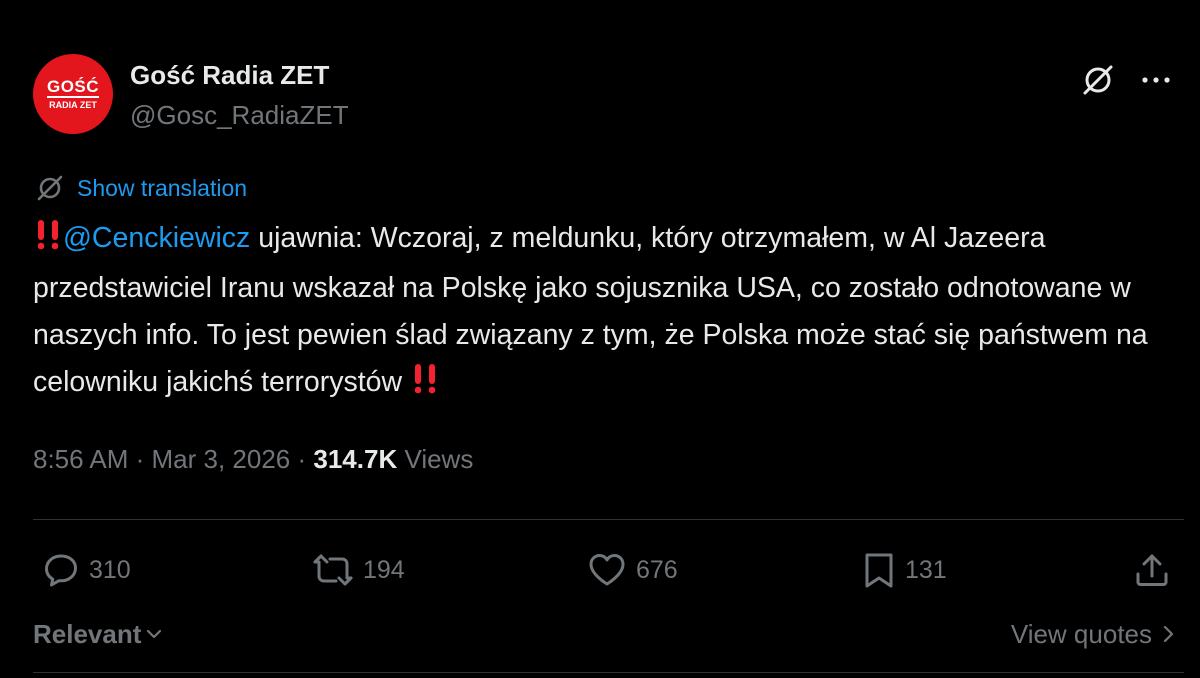 The image size is (1200, 678). I want to click on avatar-logo-bottom: RADIA ZET, so click(73, 104).